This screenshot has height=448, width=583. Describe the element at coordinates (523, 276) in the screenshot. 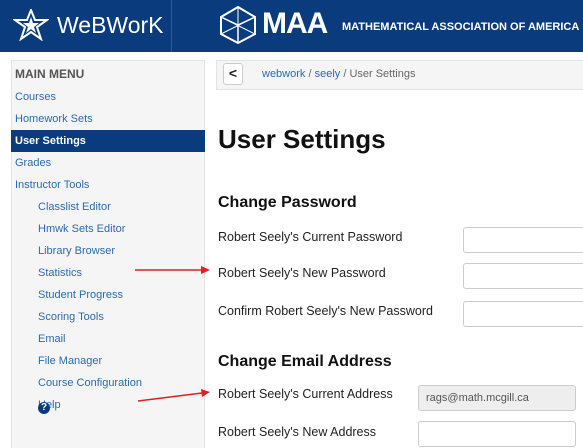

I see `new-password-input` at that location.